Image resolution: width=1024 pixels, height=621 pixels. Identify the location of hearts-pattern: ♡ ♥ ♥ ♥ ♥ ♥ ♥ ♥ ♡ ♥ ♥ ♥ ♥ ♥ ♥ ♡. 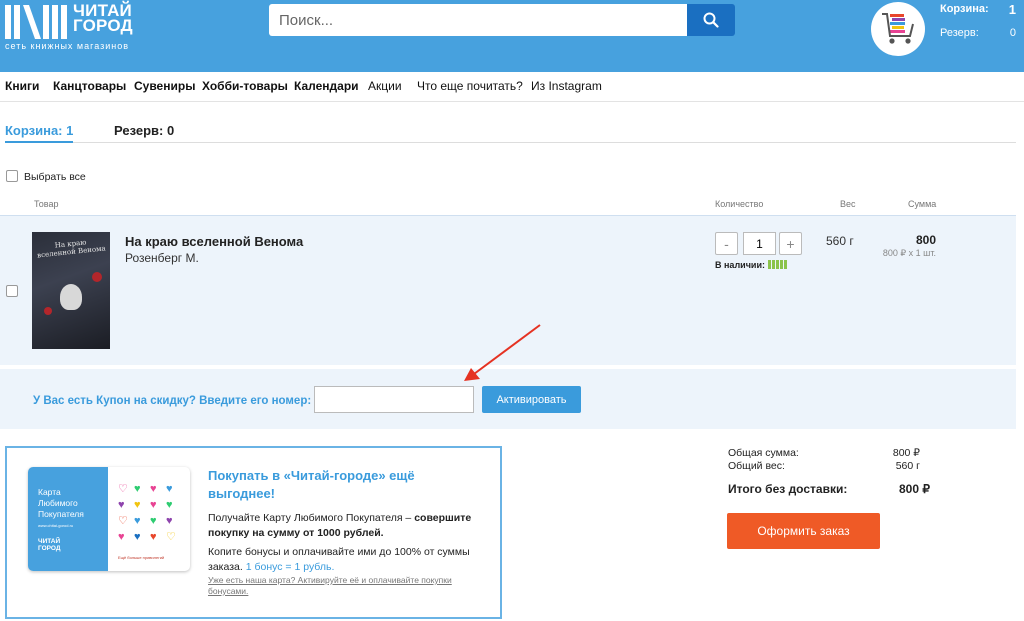
(151, 513).